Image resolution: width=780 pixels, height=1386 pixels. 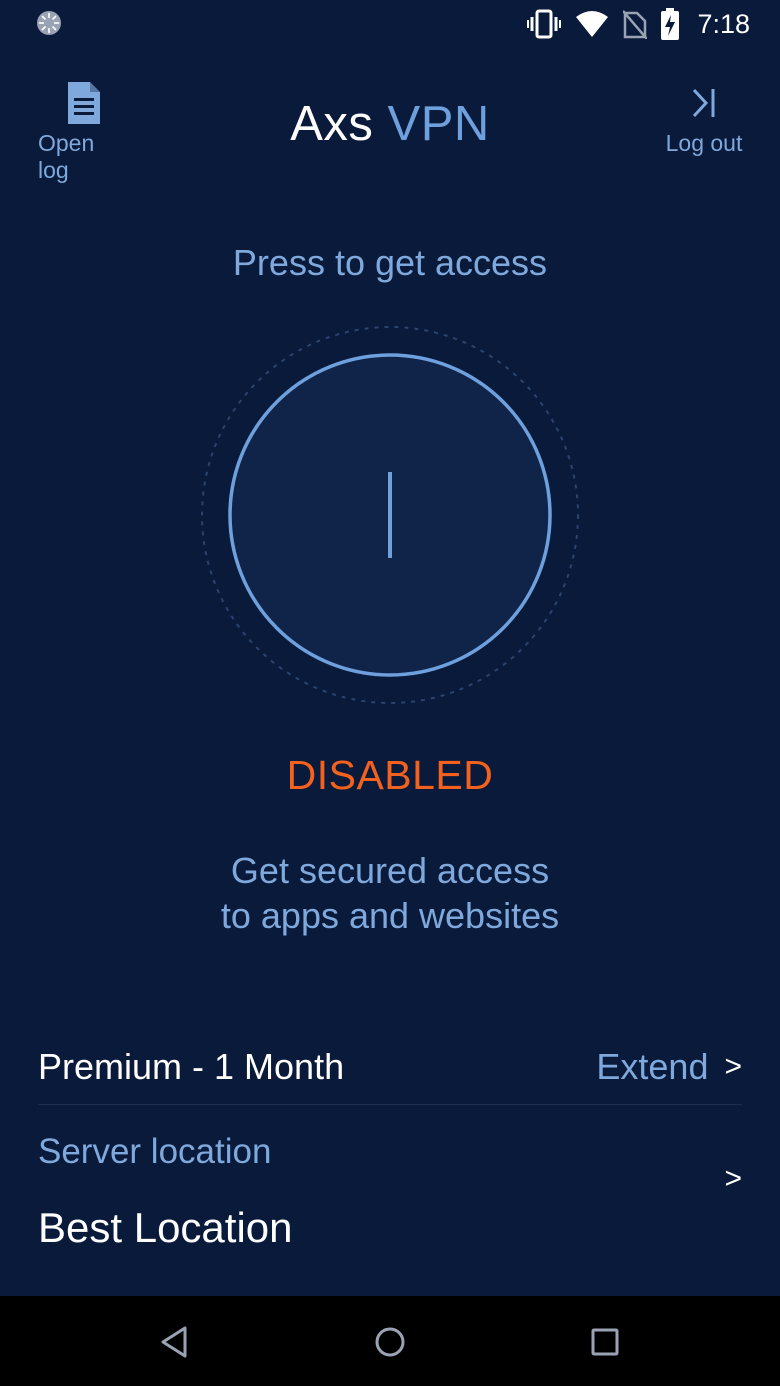 I want to click on plan-row: Premium - 1 Month Extend >, so click(x=390, y=1067).